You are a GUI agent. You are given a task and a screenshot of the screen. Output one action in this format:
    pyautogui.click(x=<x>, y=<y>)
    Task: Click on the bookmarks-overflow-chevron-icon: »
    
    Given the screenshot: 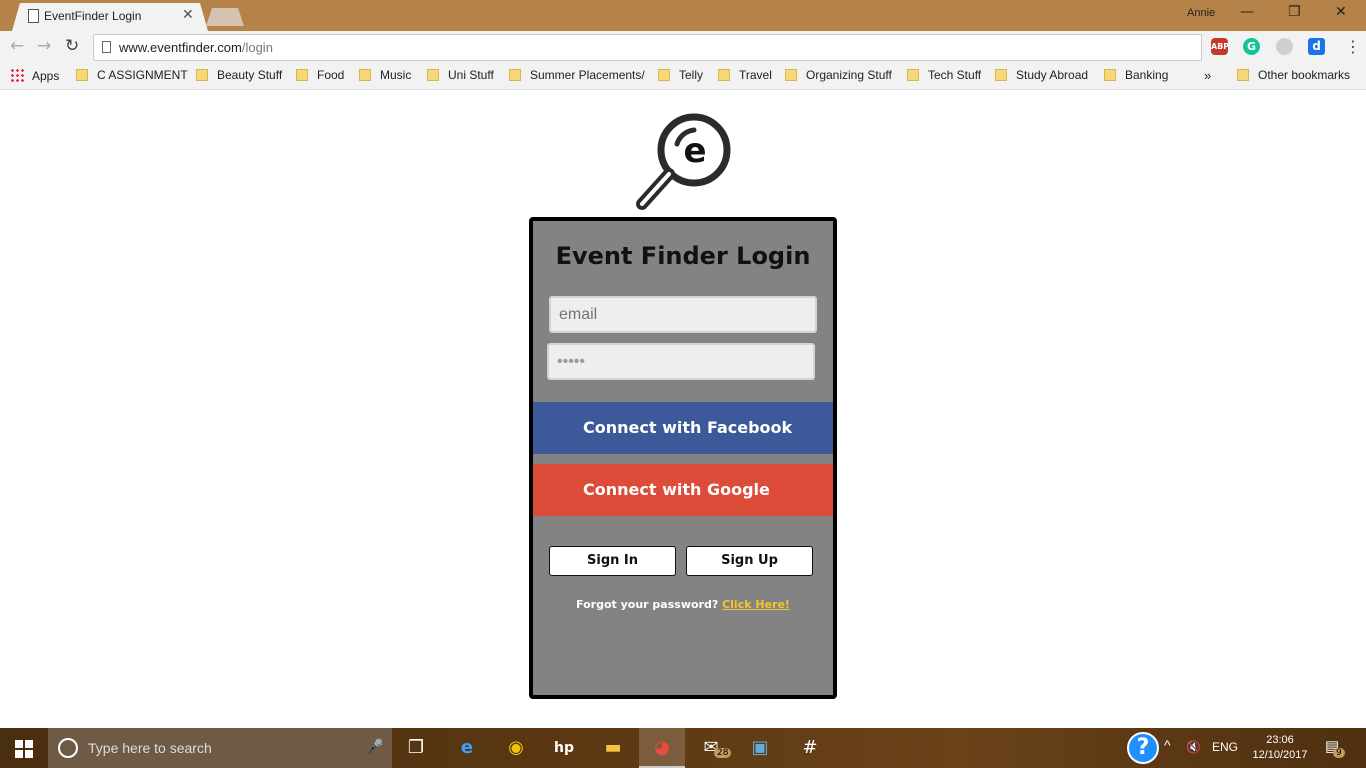 What is the action you would take?
    pyautogui.click(x=1207, y=75)
    